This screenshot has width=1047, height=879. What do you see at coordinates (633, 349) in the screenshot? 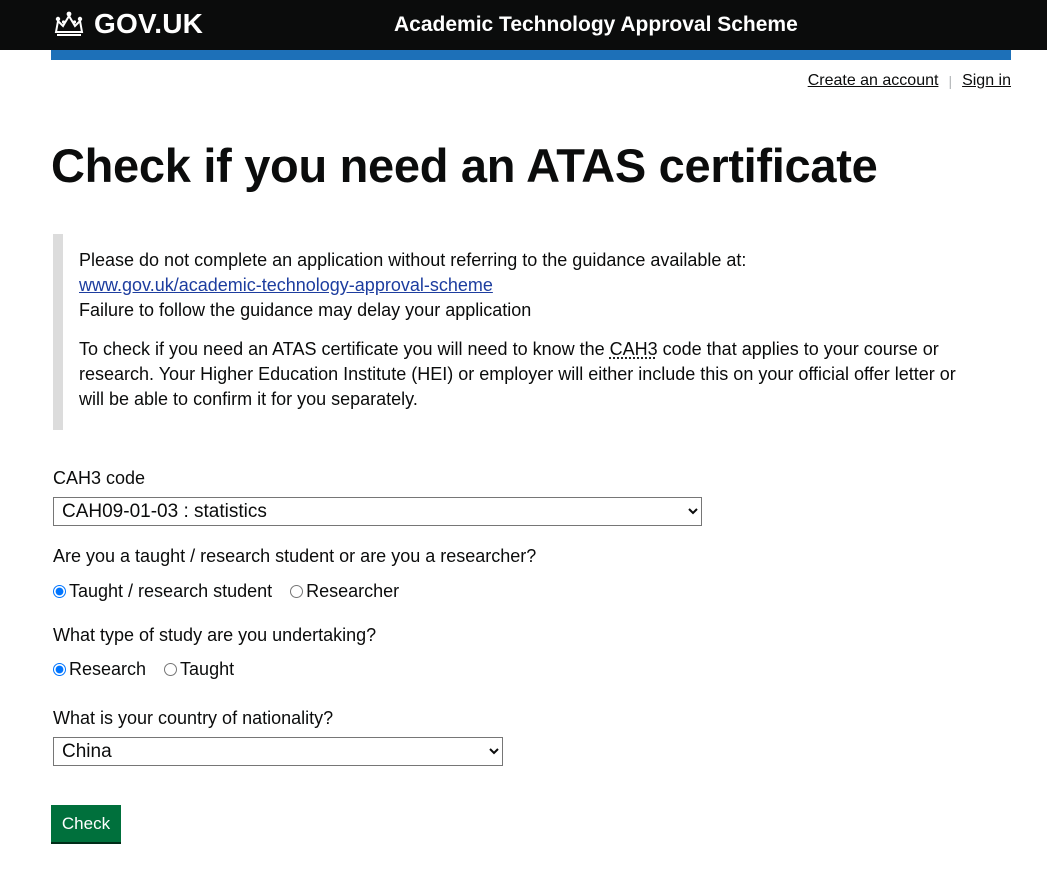
I see `cah3-abbreviation: CAH3` at bounding box center [633, 349].